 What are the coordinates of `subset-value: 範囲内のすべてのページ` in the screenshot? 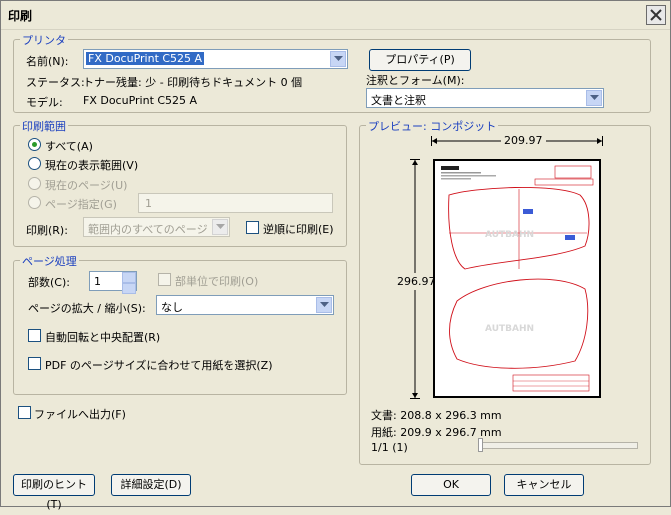 It's located at (148, 229).